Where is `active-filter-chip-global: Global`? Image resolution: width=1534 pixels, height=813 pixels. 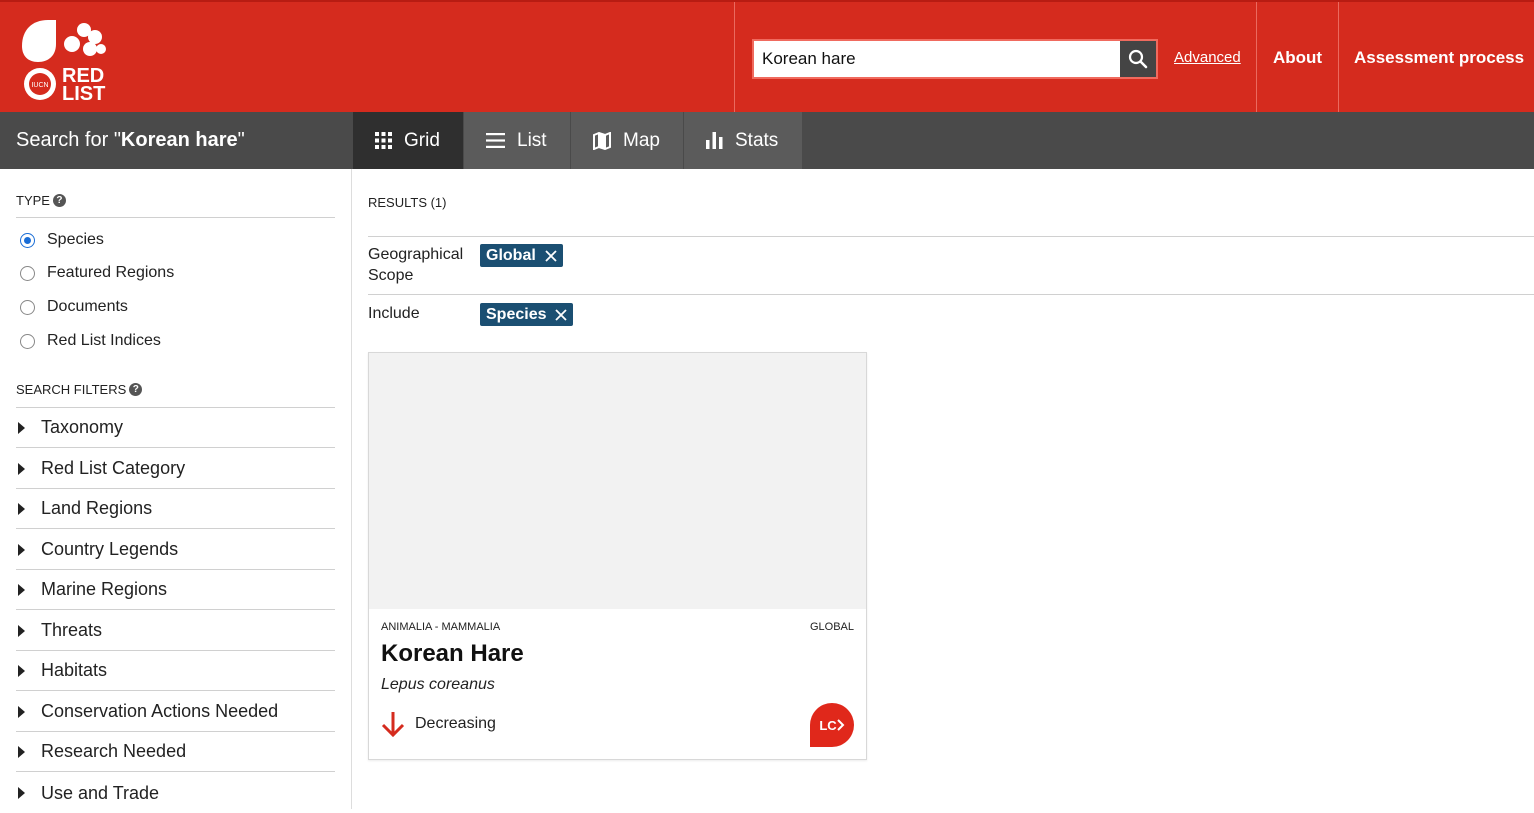
active-filter-chip-global: Global is located at coordinates (521, 255).